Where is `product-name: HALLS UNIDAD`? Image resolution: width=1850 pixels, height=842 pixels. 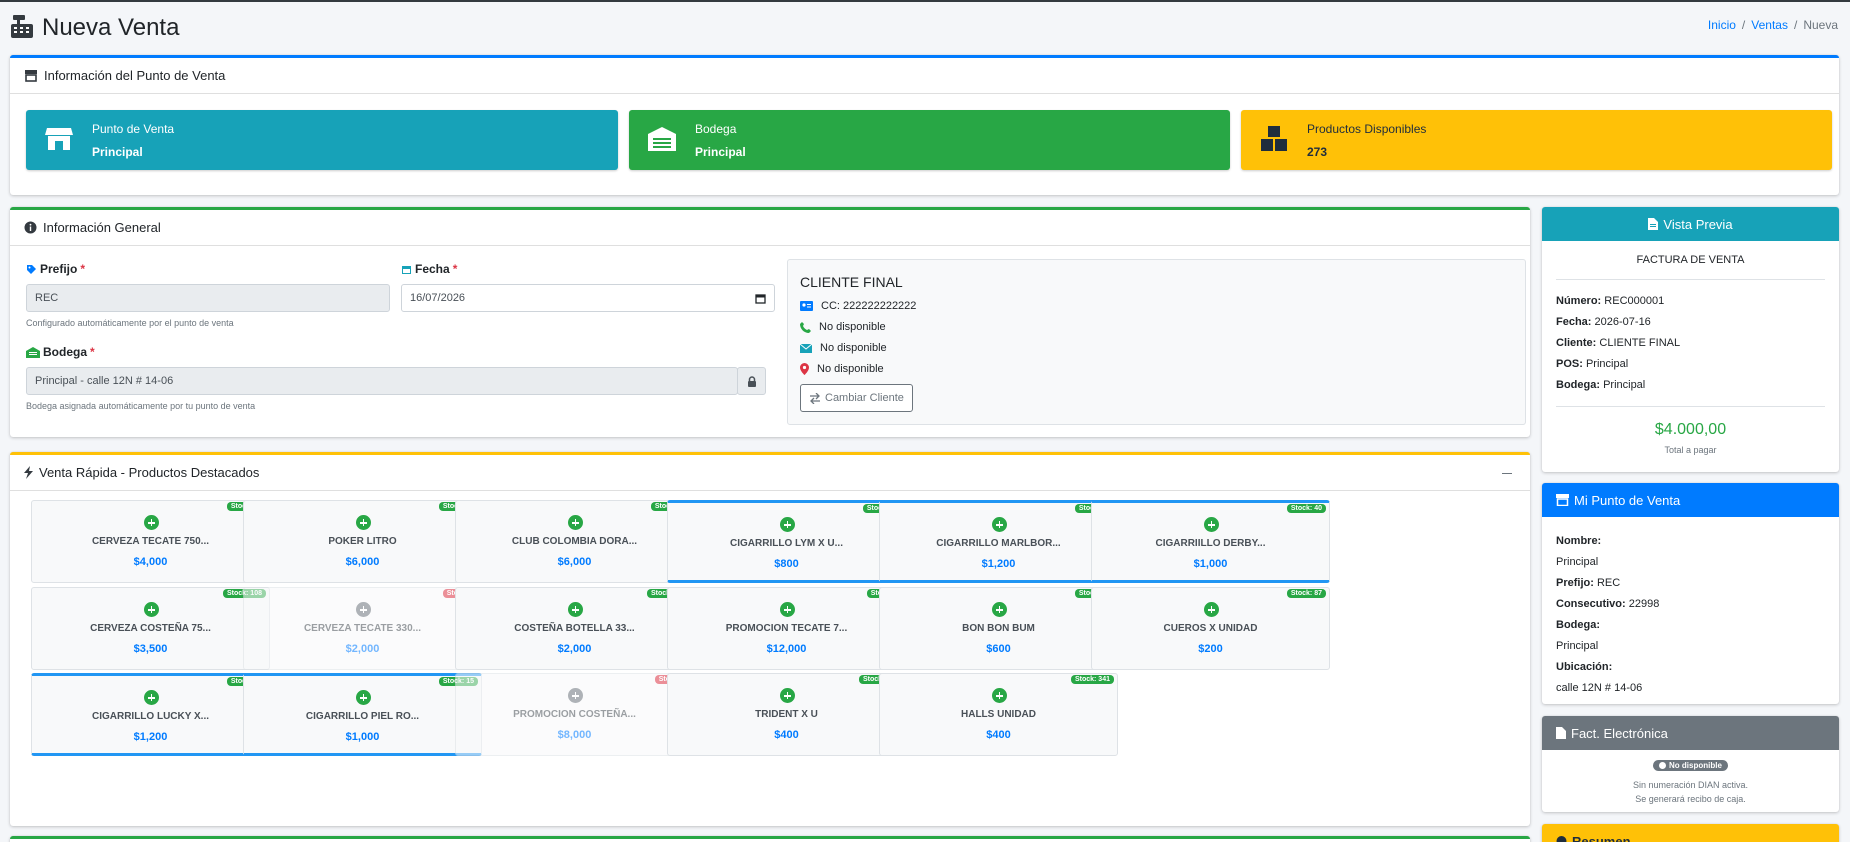
product-name: HALLS UNIDAD is located at coordinates (998, 714).